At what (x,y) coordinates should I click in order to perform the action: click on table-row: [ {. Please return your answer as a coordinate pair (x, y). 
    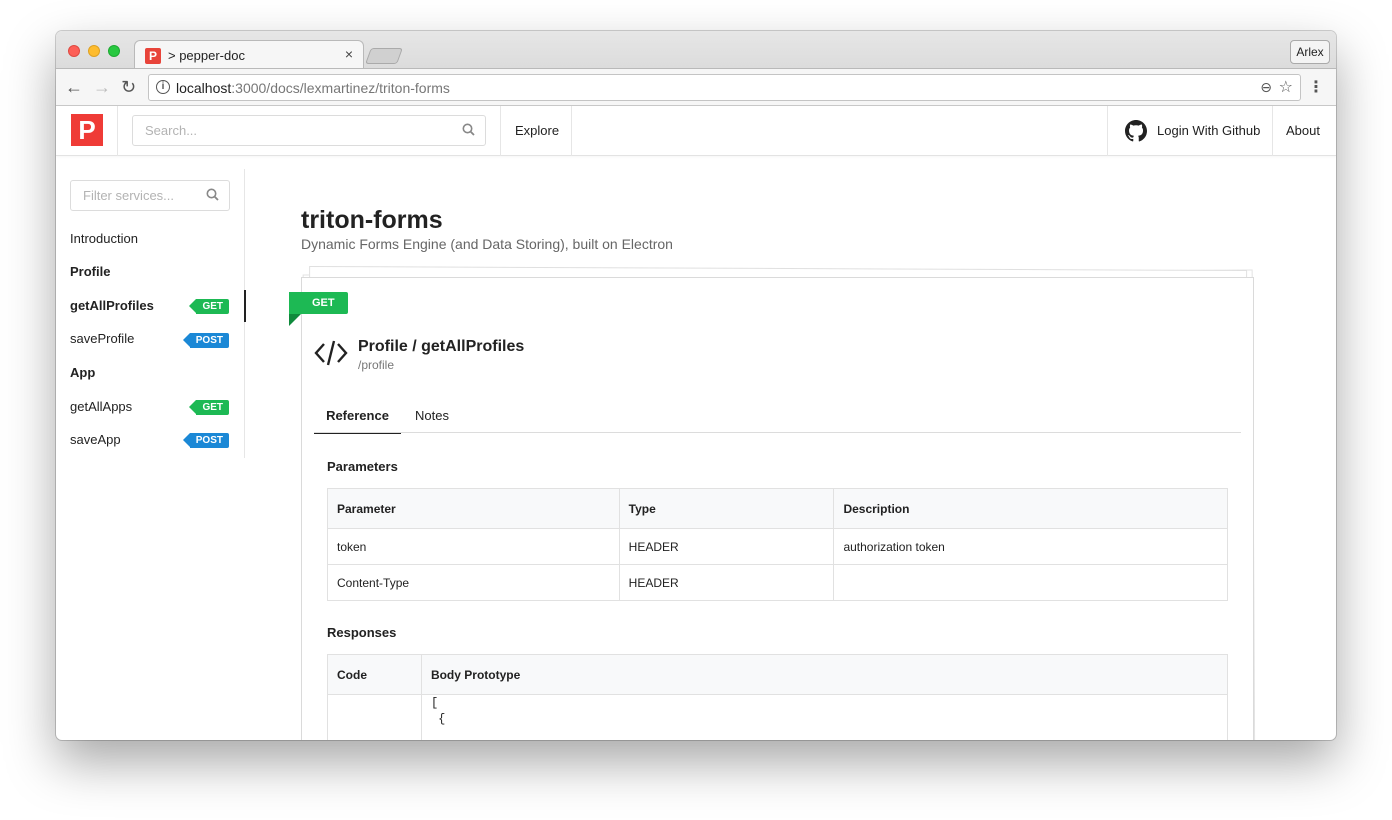
    Looking at the image, I should click on (778, 717).